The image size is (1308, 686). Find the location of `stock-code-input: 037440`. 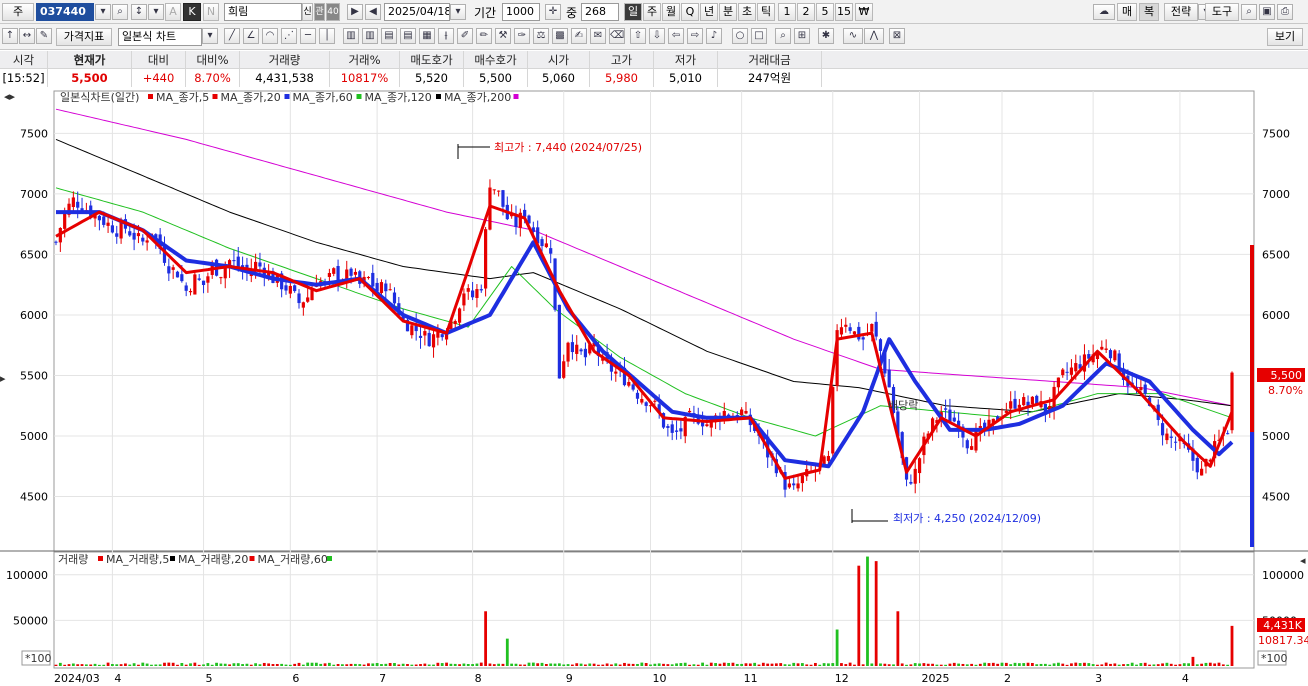

stock-code-input: 037440 is located at coordinates (65, 12).